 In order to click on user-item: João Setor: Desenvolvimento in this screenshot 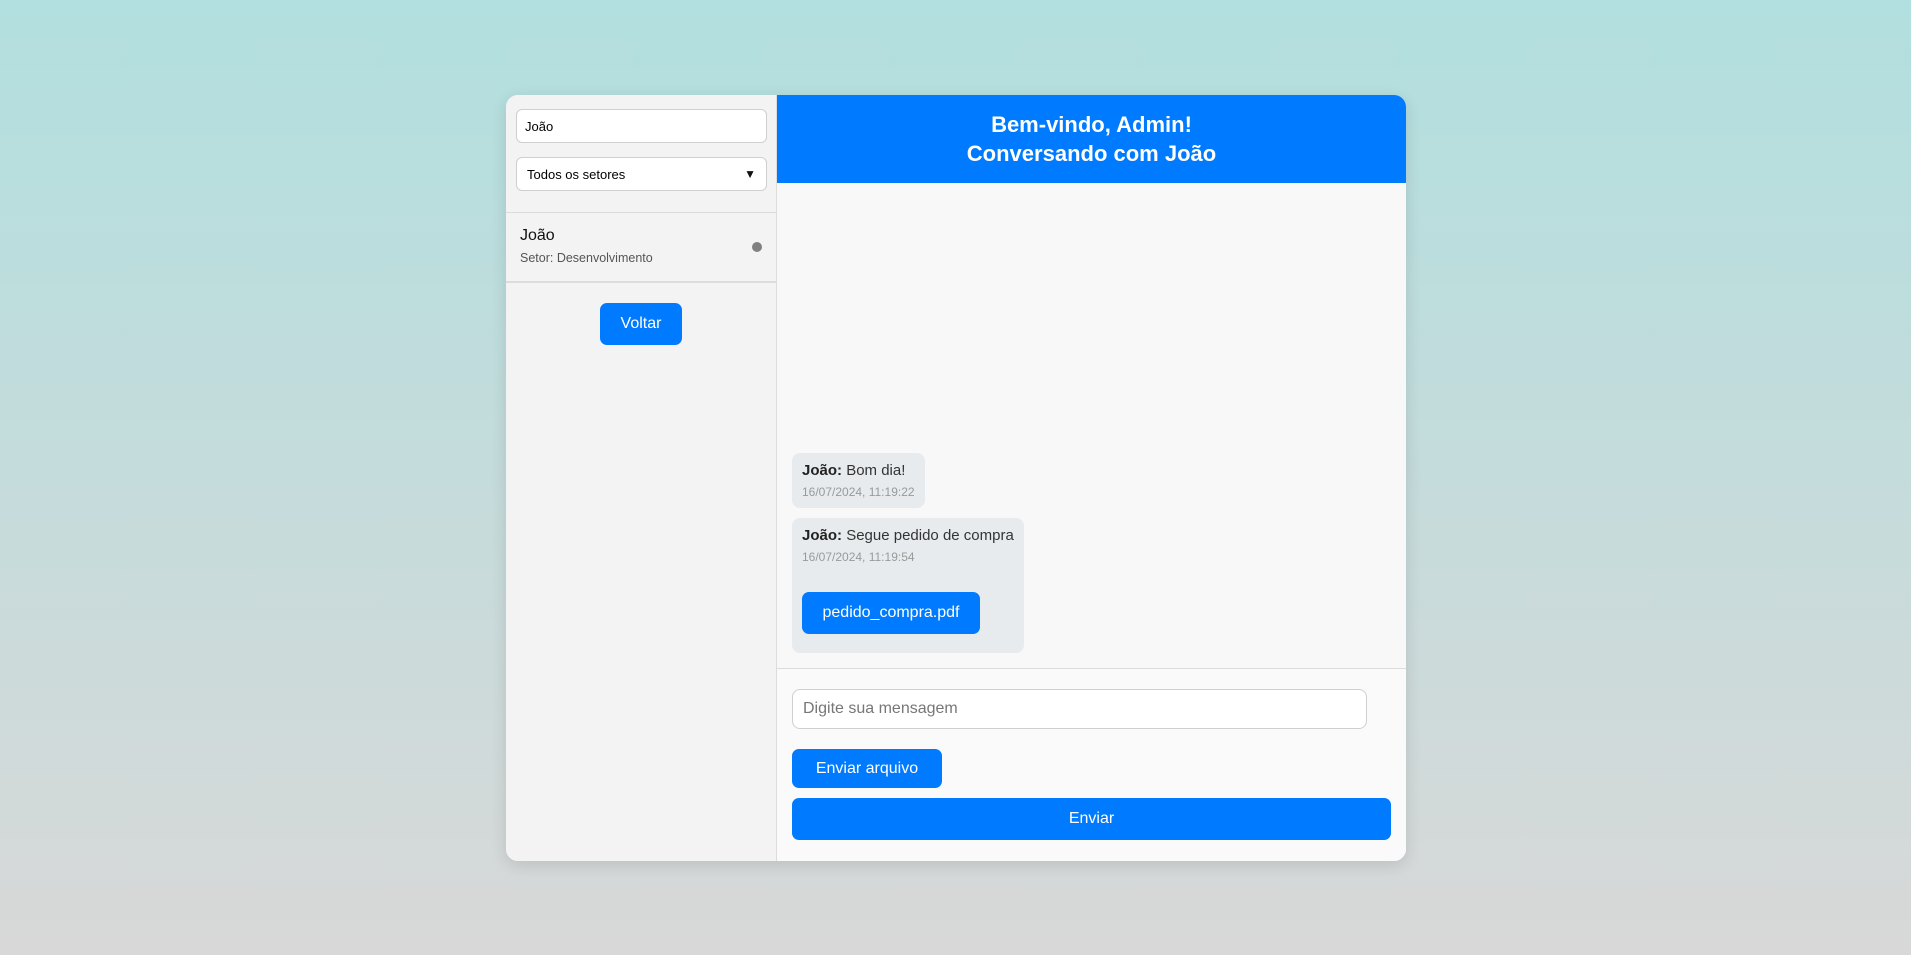, I will do `click(641, 247)`.